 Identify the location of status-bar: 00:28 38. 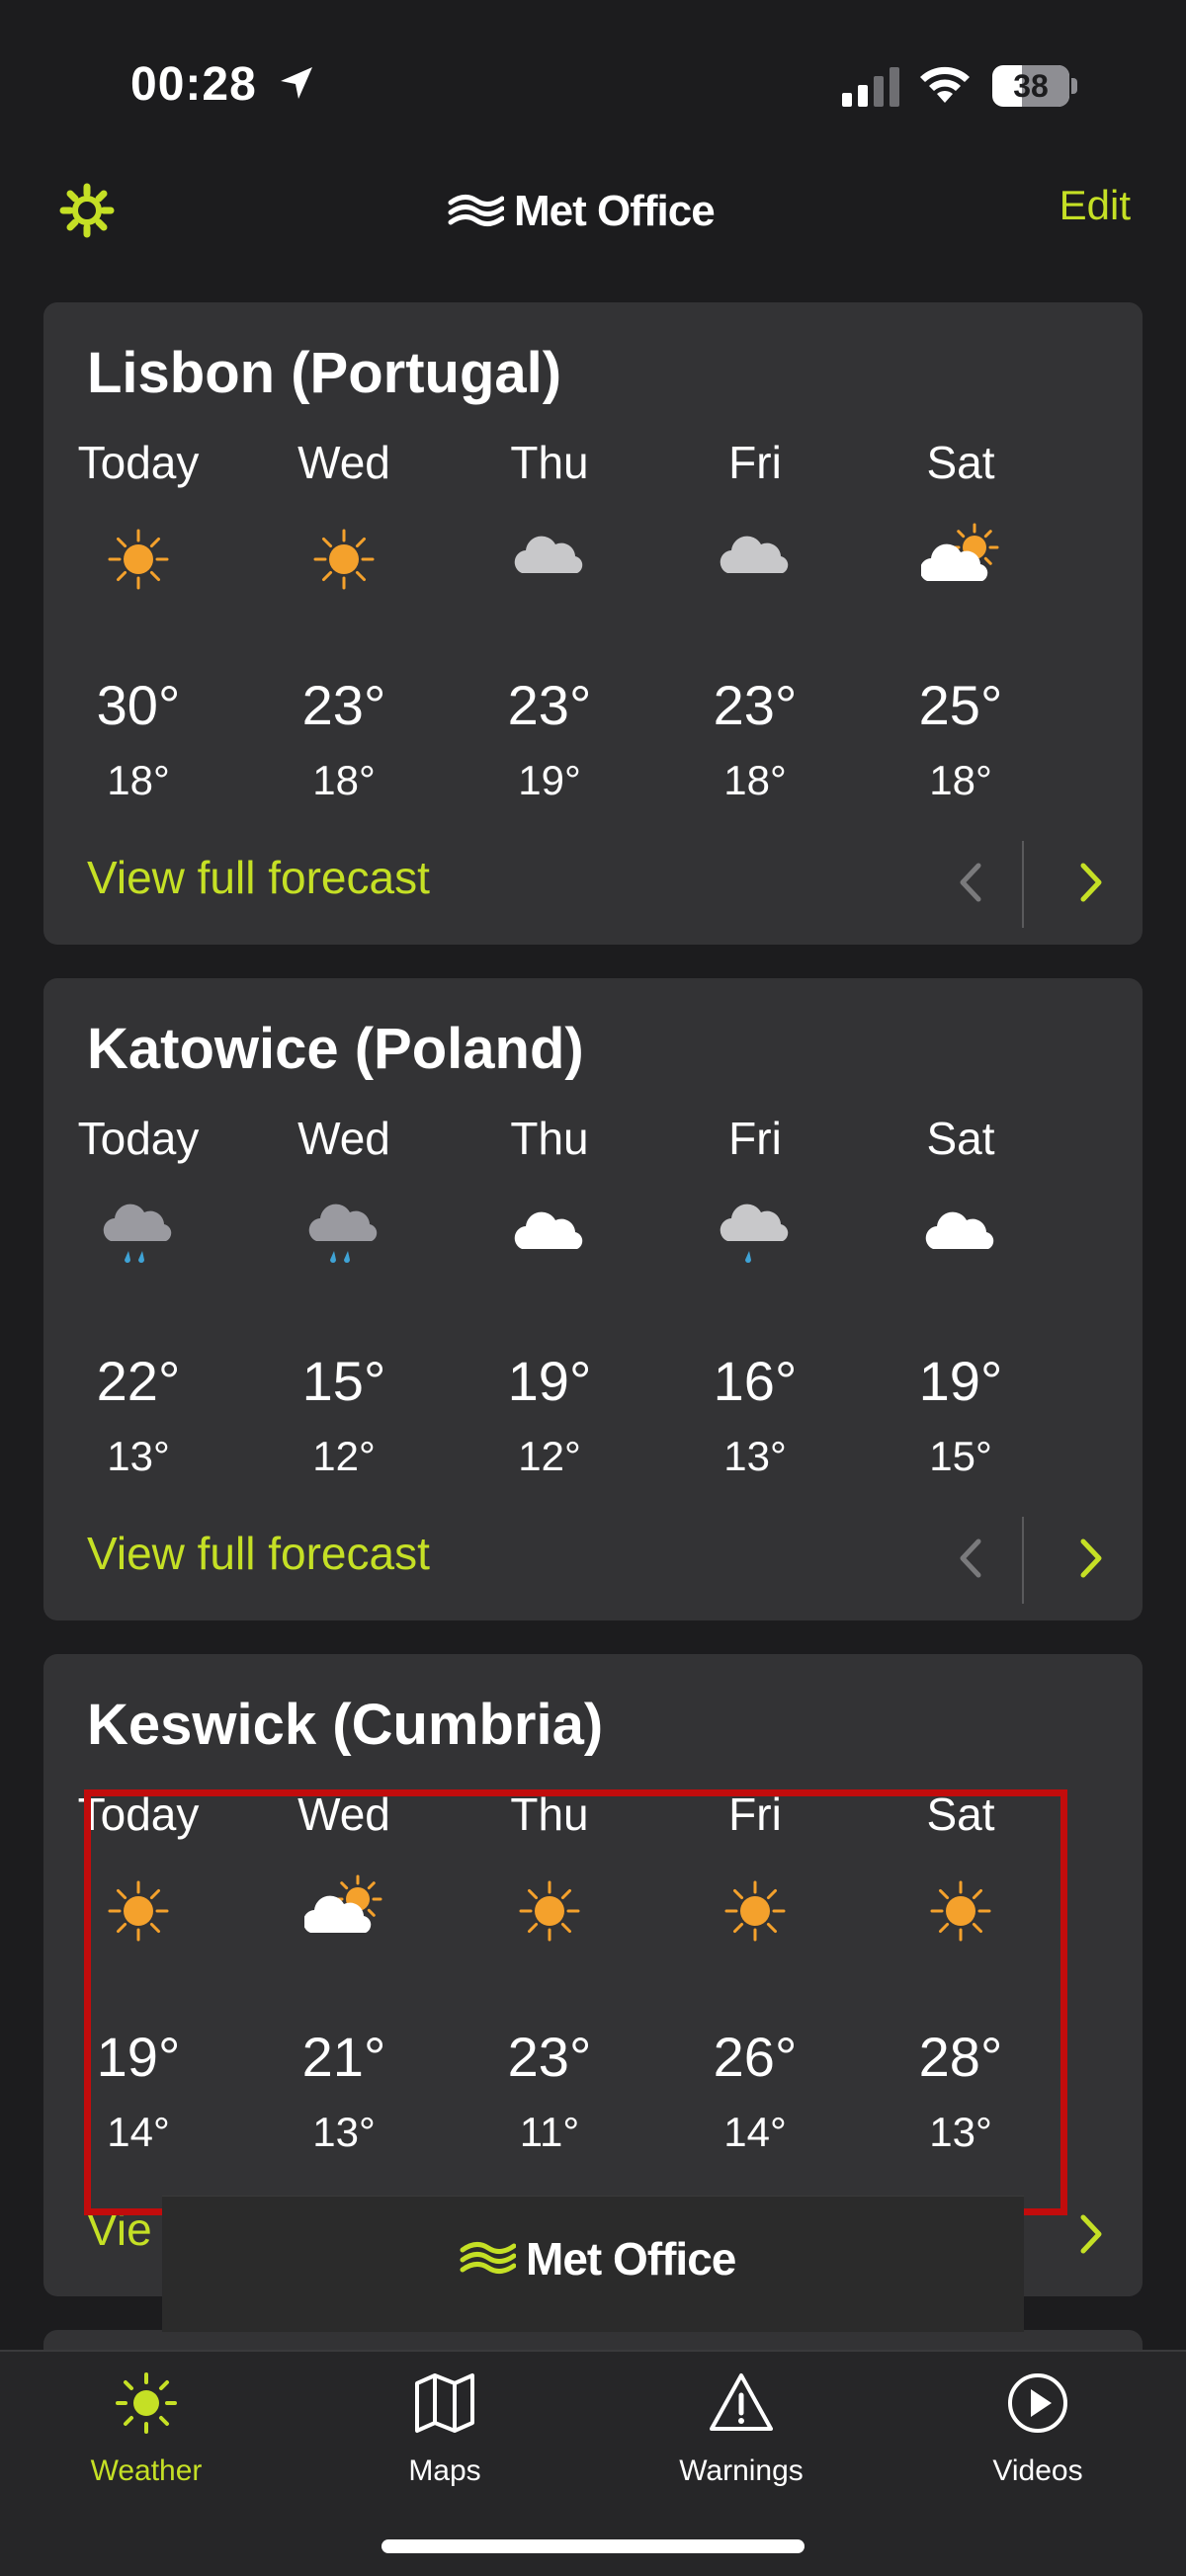
(593, 79).